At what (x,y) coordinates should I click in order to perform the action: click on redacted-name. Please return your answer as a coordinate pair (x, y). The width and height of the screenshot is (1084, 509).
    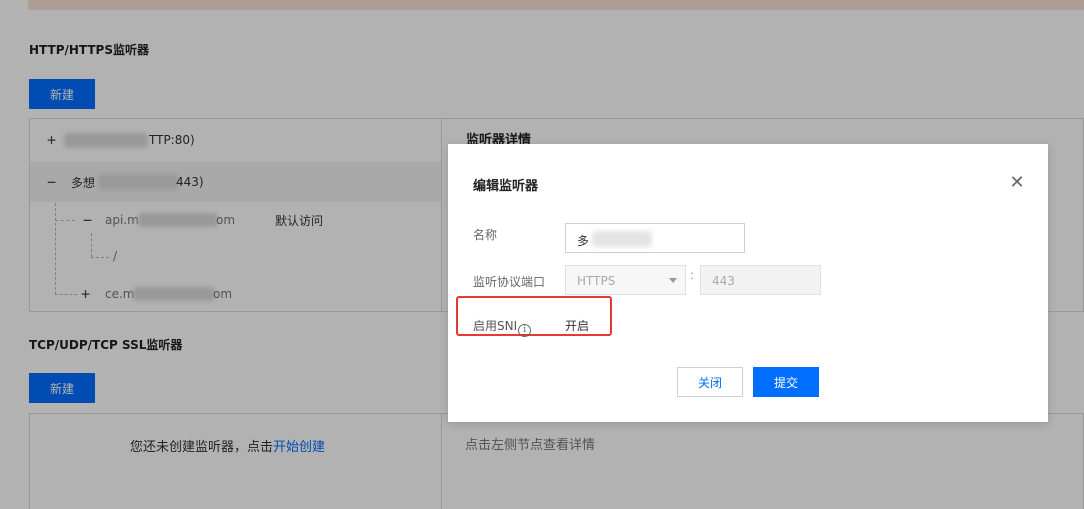
    Looking at the image, I should click on (622, 239).